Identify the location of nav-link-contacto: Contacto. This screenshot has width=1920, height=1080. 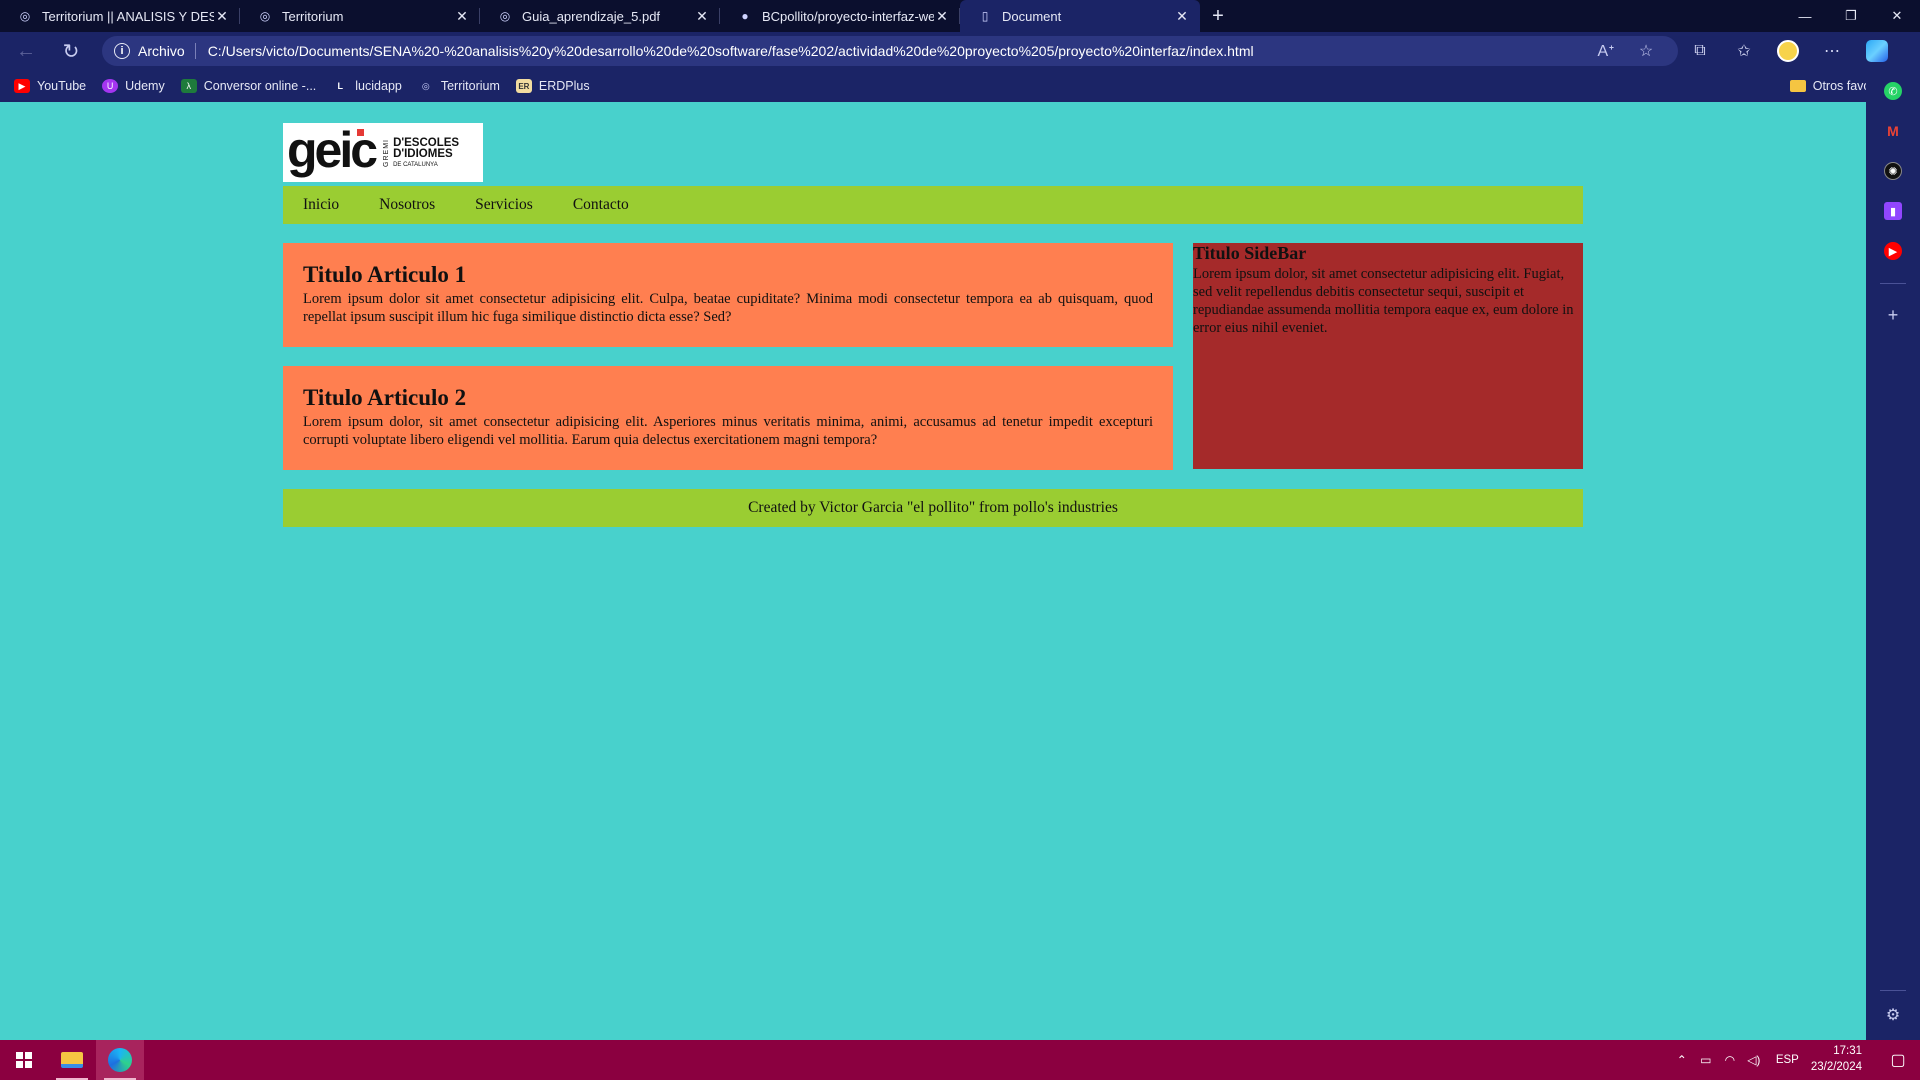
(601, 205).